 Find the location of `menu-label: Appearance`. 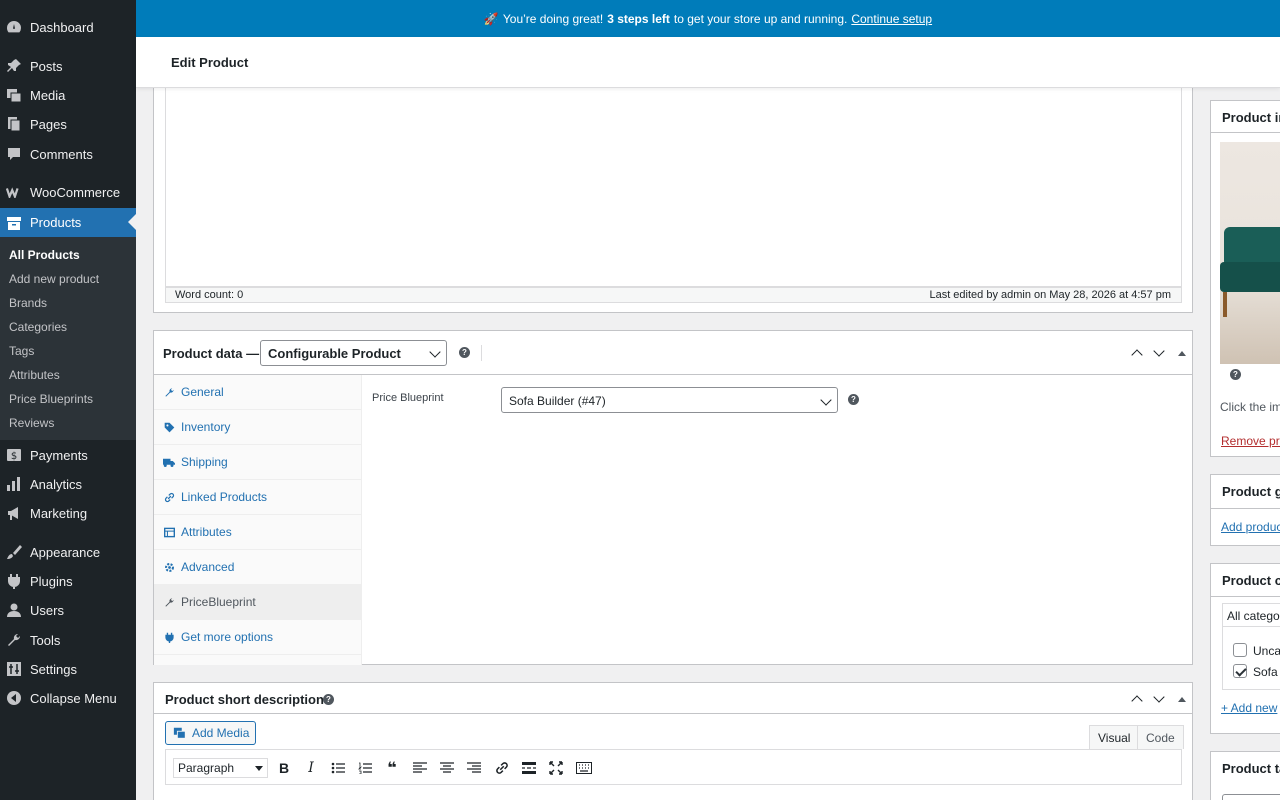

menu-label: Appearance is located at coordinates (65, 552).